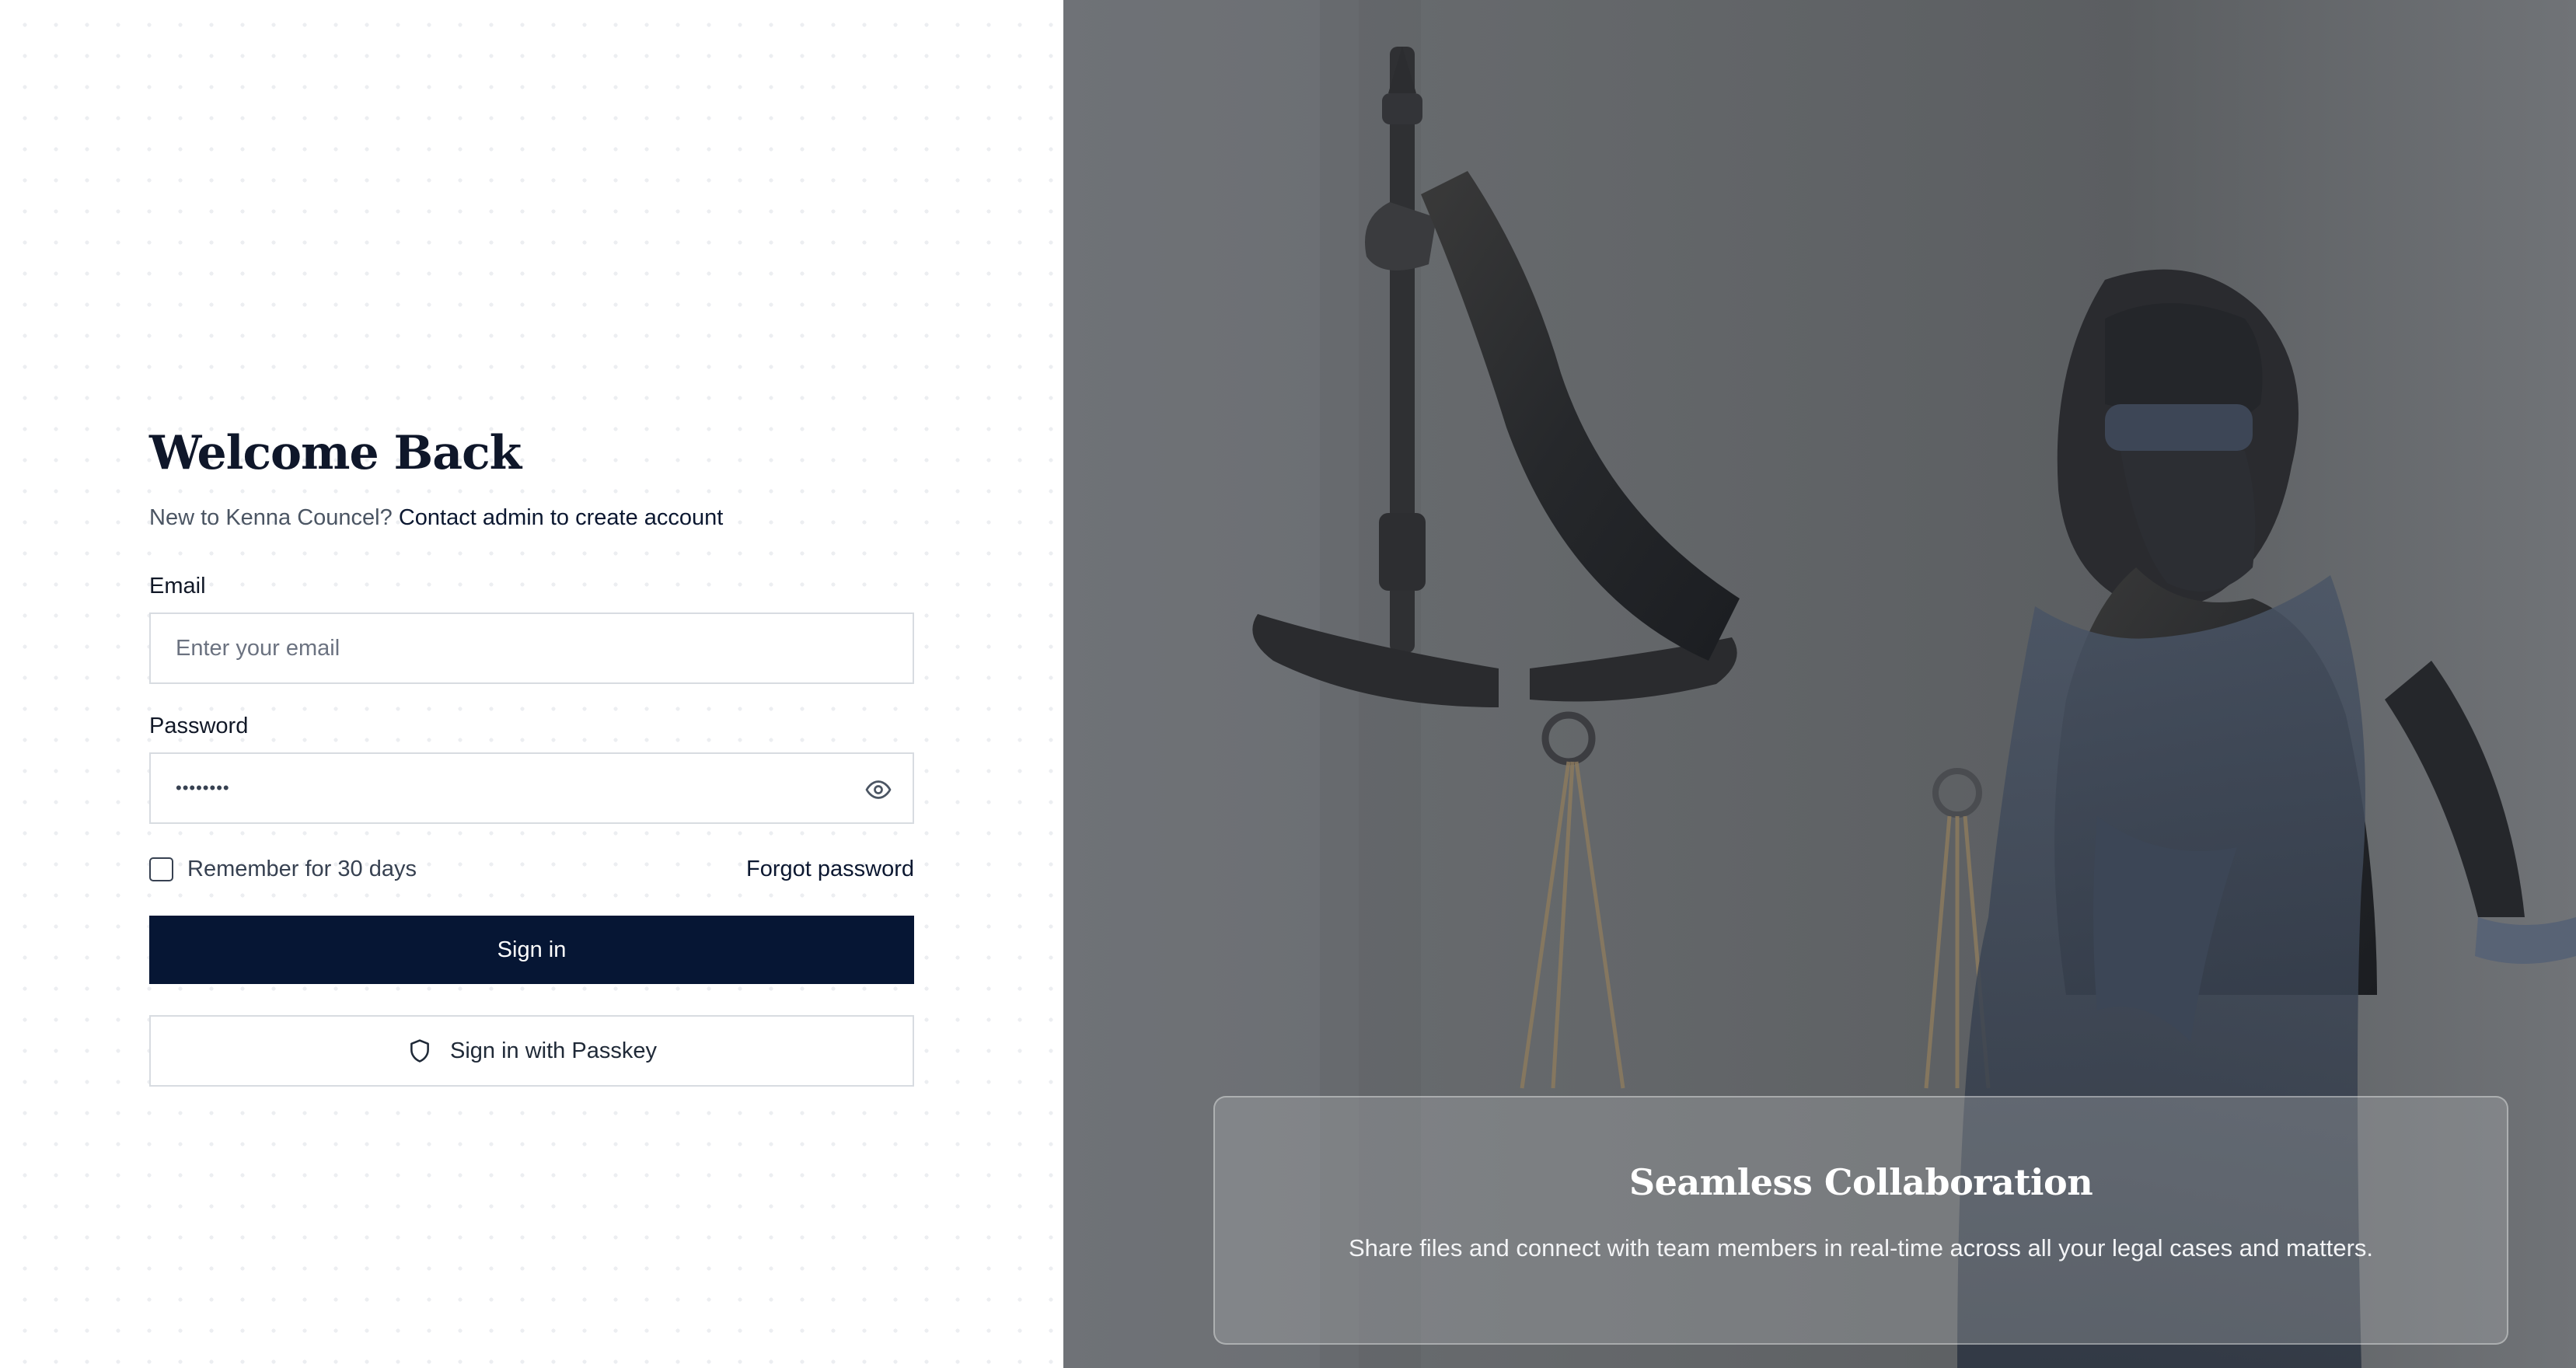  I want to click on password-label: Password, so click(199, 726).